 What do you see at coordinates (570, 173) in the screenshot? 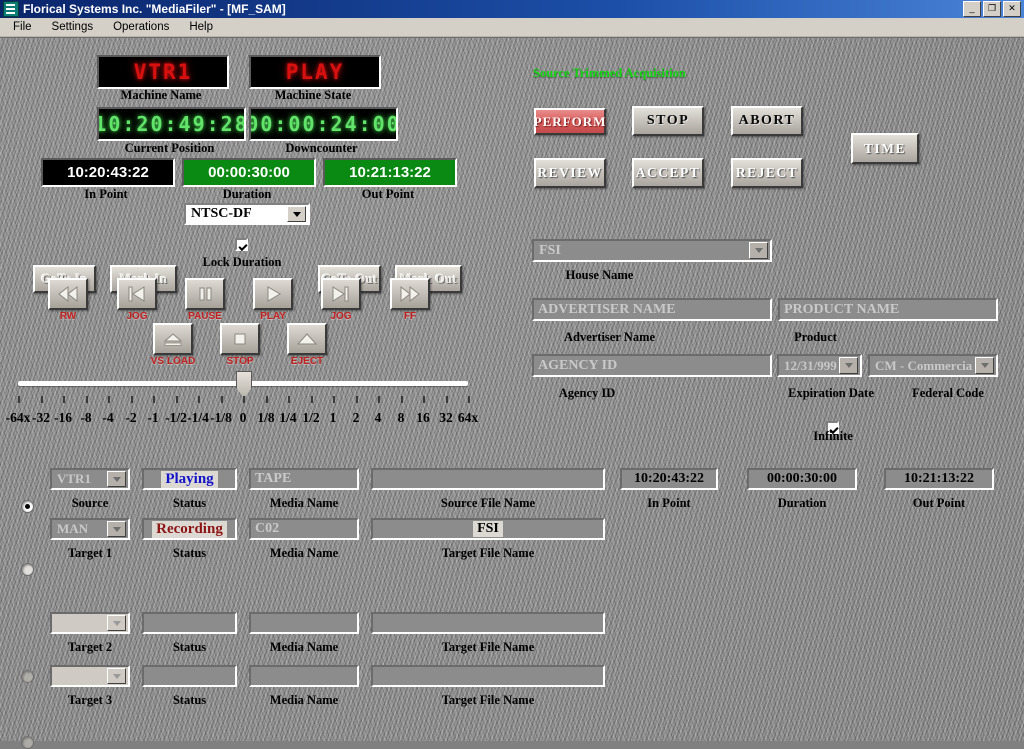
I see `review-button: REVIEW` at bounding box center [570, 173].